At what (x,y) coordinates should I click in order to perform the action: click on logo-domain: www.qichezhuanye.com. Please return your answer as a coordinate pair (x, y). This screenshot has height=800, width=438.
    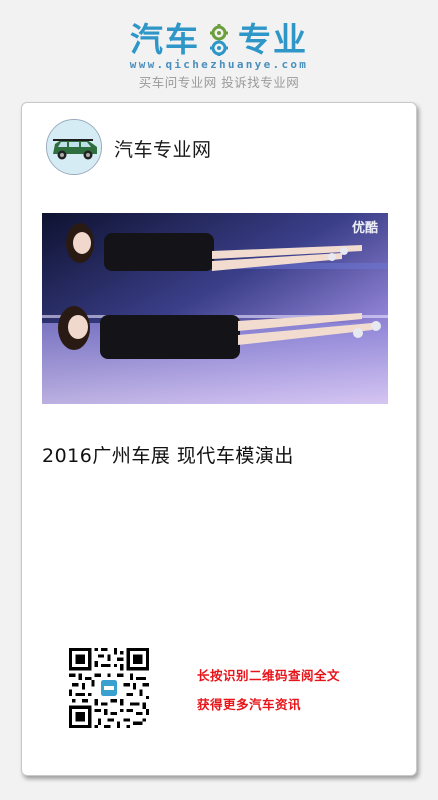
    Looking at the image, I should click on (219, 64).